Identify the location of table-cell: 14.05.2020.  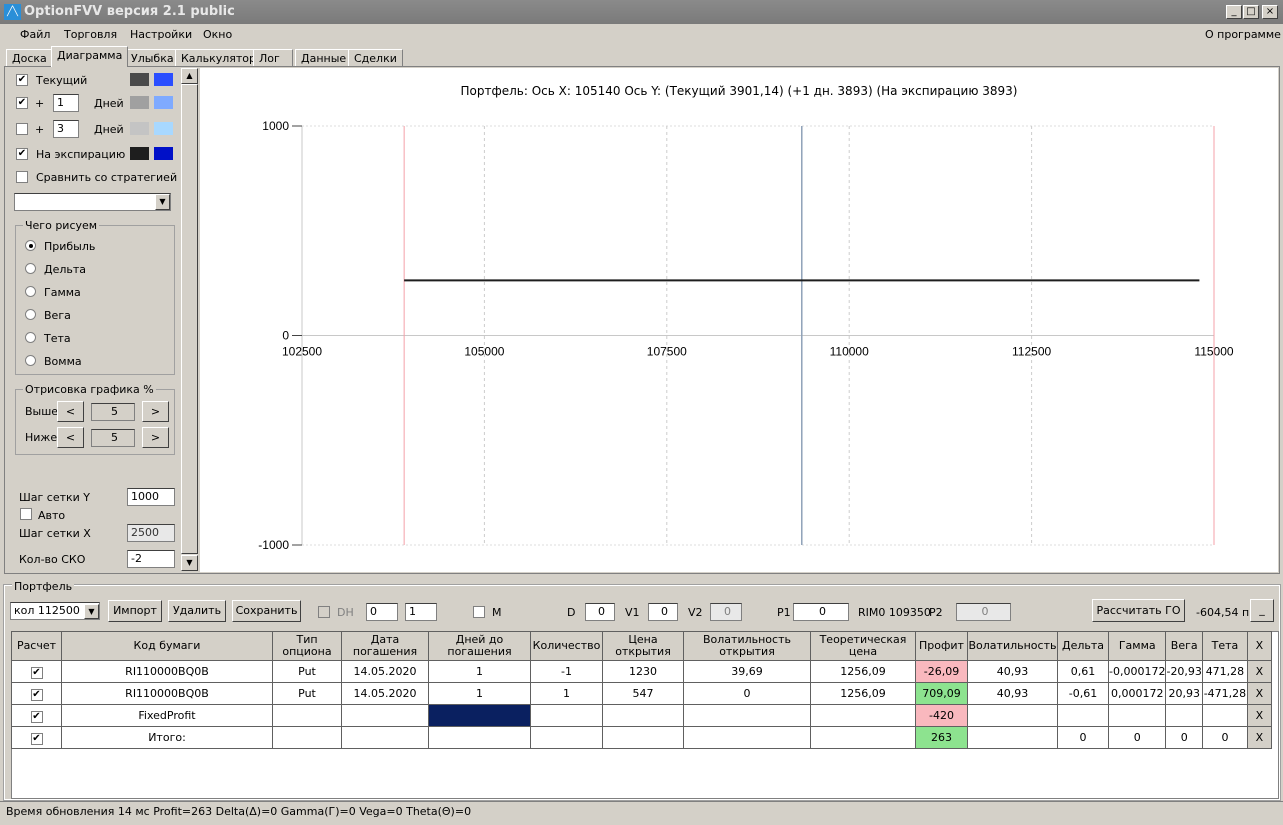
(385, 671).